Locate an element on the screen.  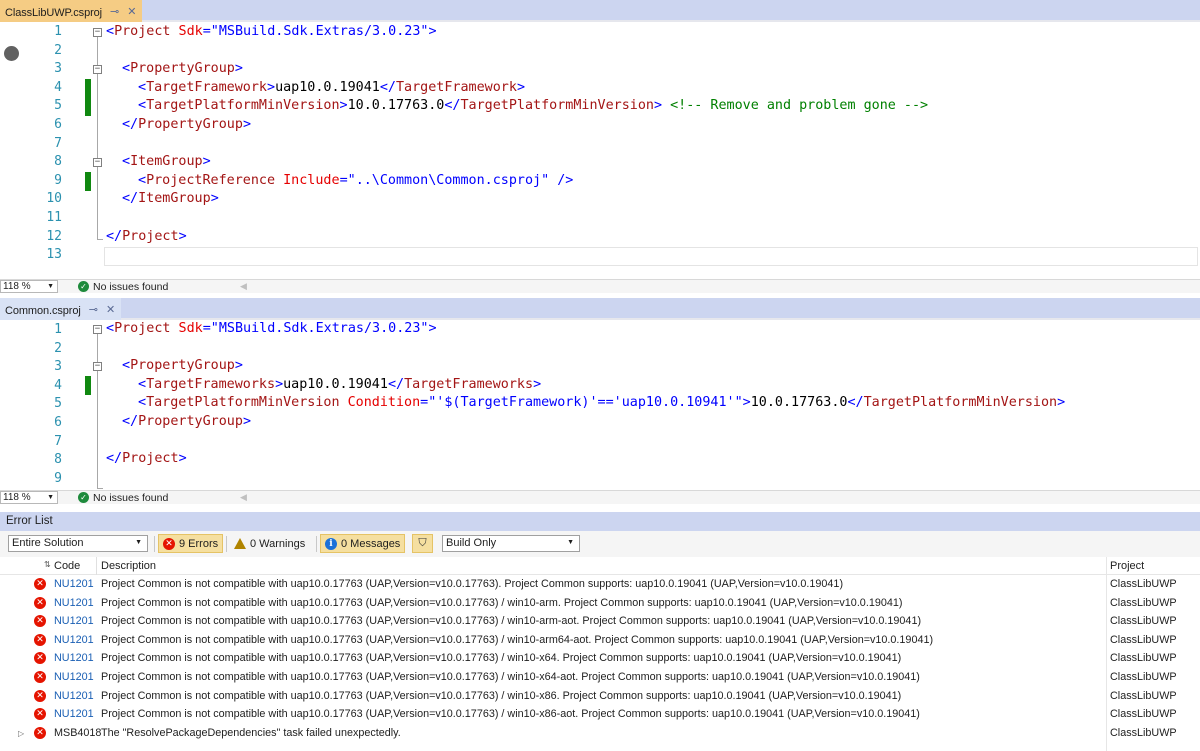
warnings-filter-button: 0 Warnings is located at coordinates (269, 543).